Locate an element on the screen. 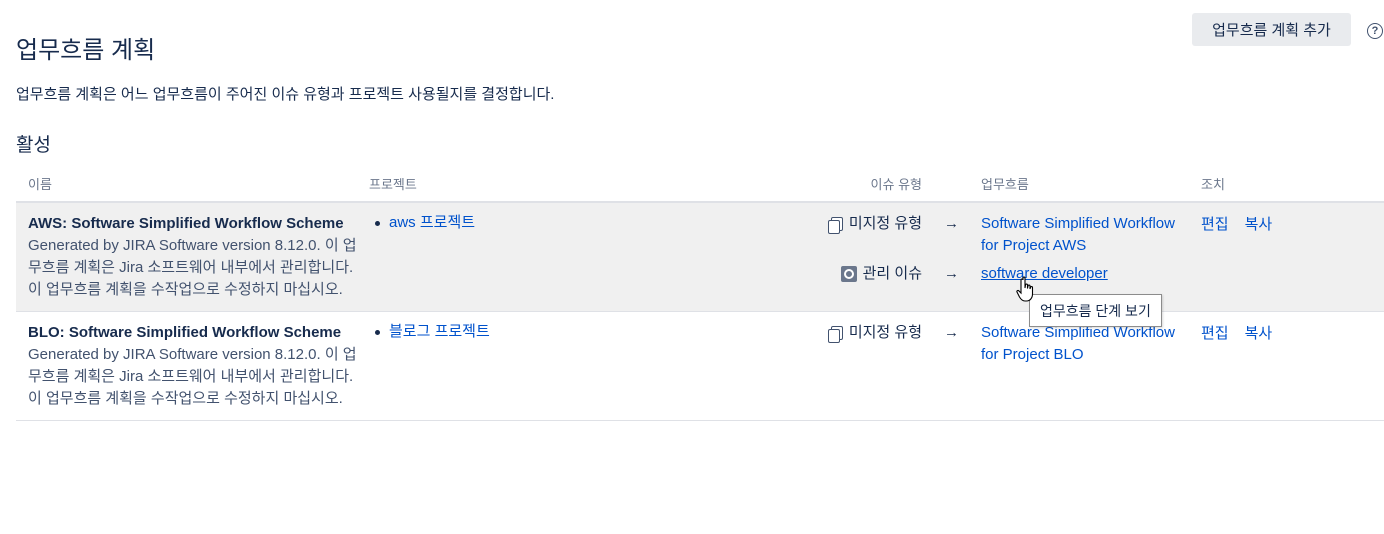 The height and width of the screenshot is (534, 1384). arrow-cell: → → is located at coordinates (945, 257).